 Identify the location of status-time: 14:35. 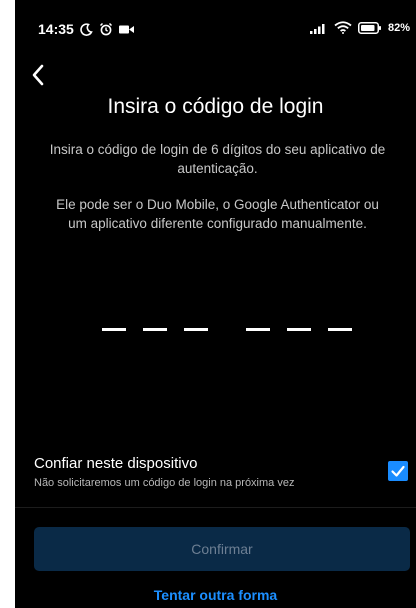
(56, 29).